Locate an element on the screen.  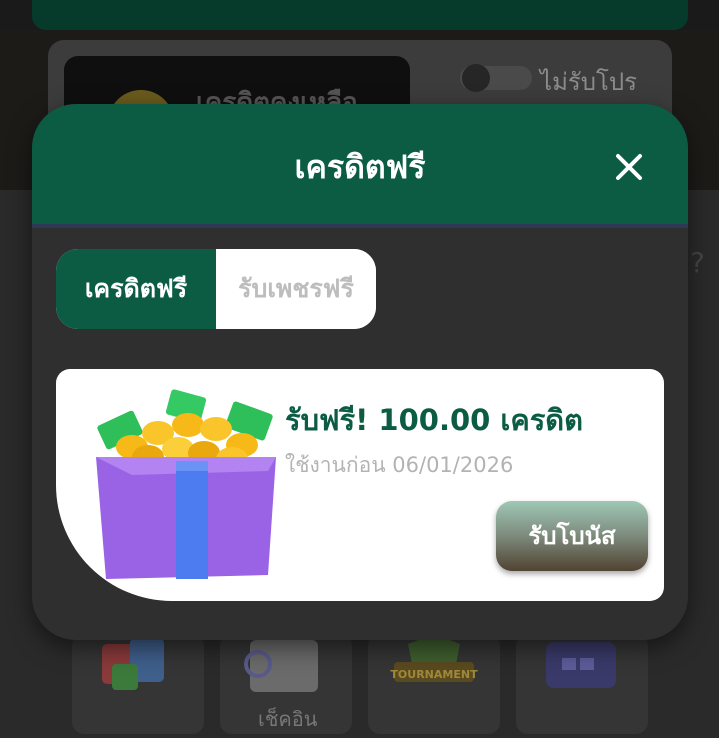
header-divider is located at coordinates (360, 226).